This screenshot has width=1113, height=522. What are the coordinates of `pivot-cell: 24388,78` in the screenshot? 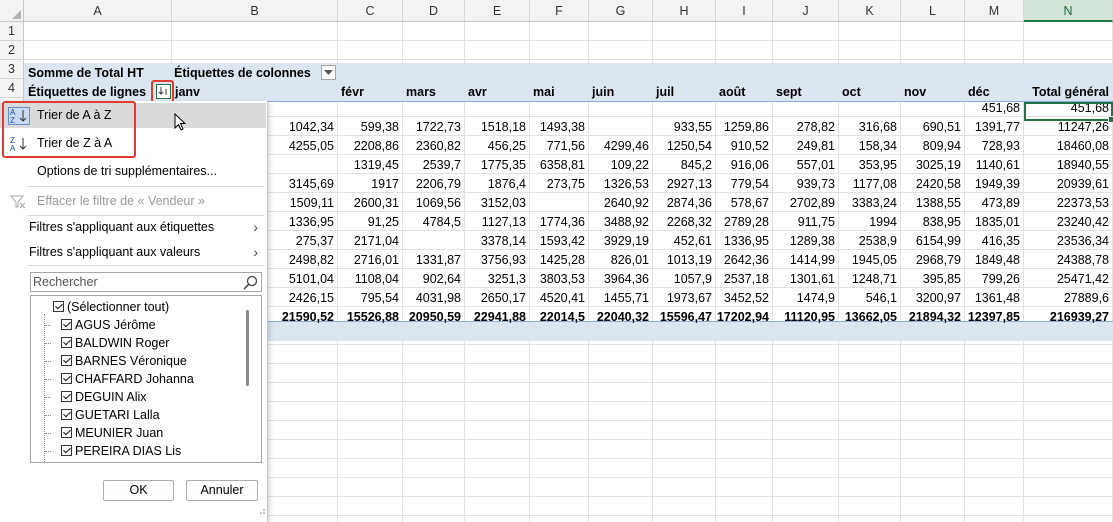 It's located at (1066, 260).